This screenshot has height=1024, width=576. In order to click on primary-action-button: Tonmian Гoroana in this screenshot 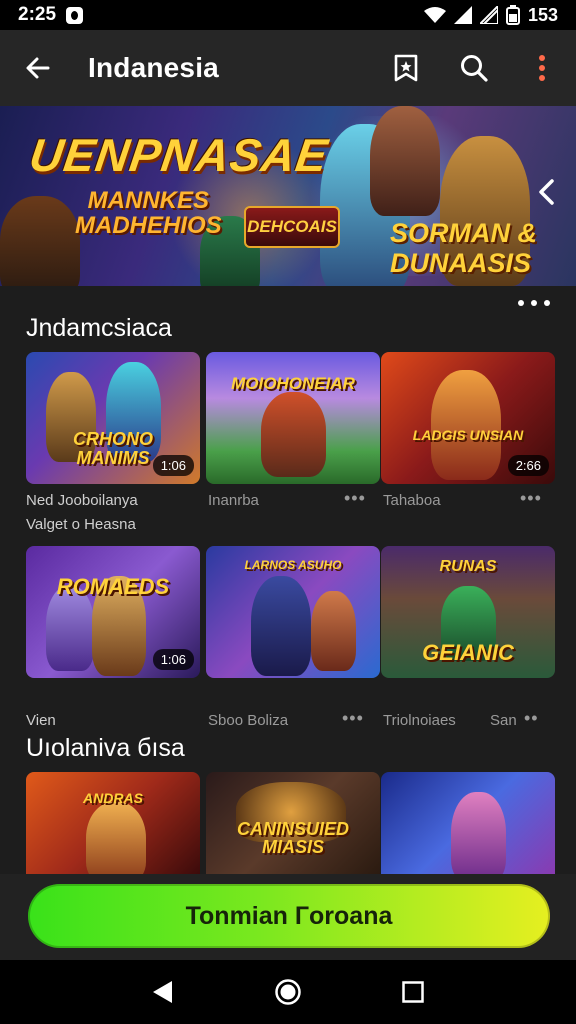, I will do `click(289, 916)`.